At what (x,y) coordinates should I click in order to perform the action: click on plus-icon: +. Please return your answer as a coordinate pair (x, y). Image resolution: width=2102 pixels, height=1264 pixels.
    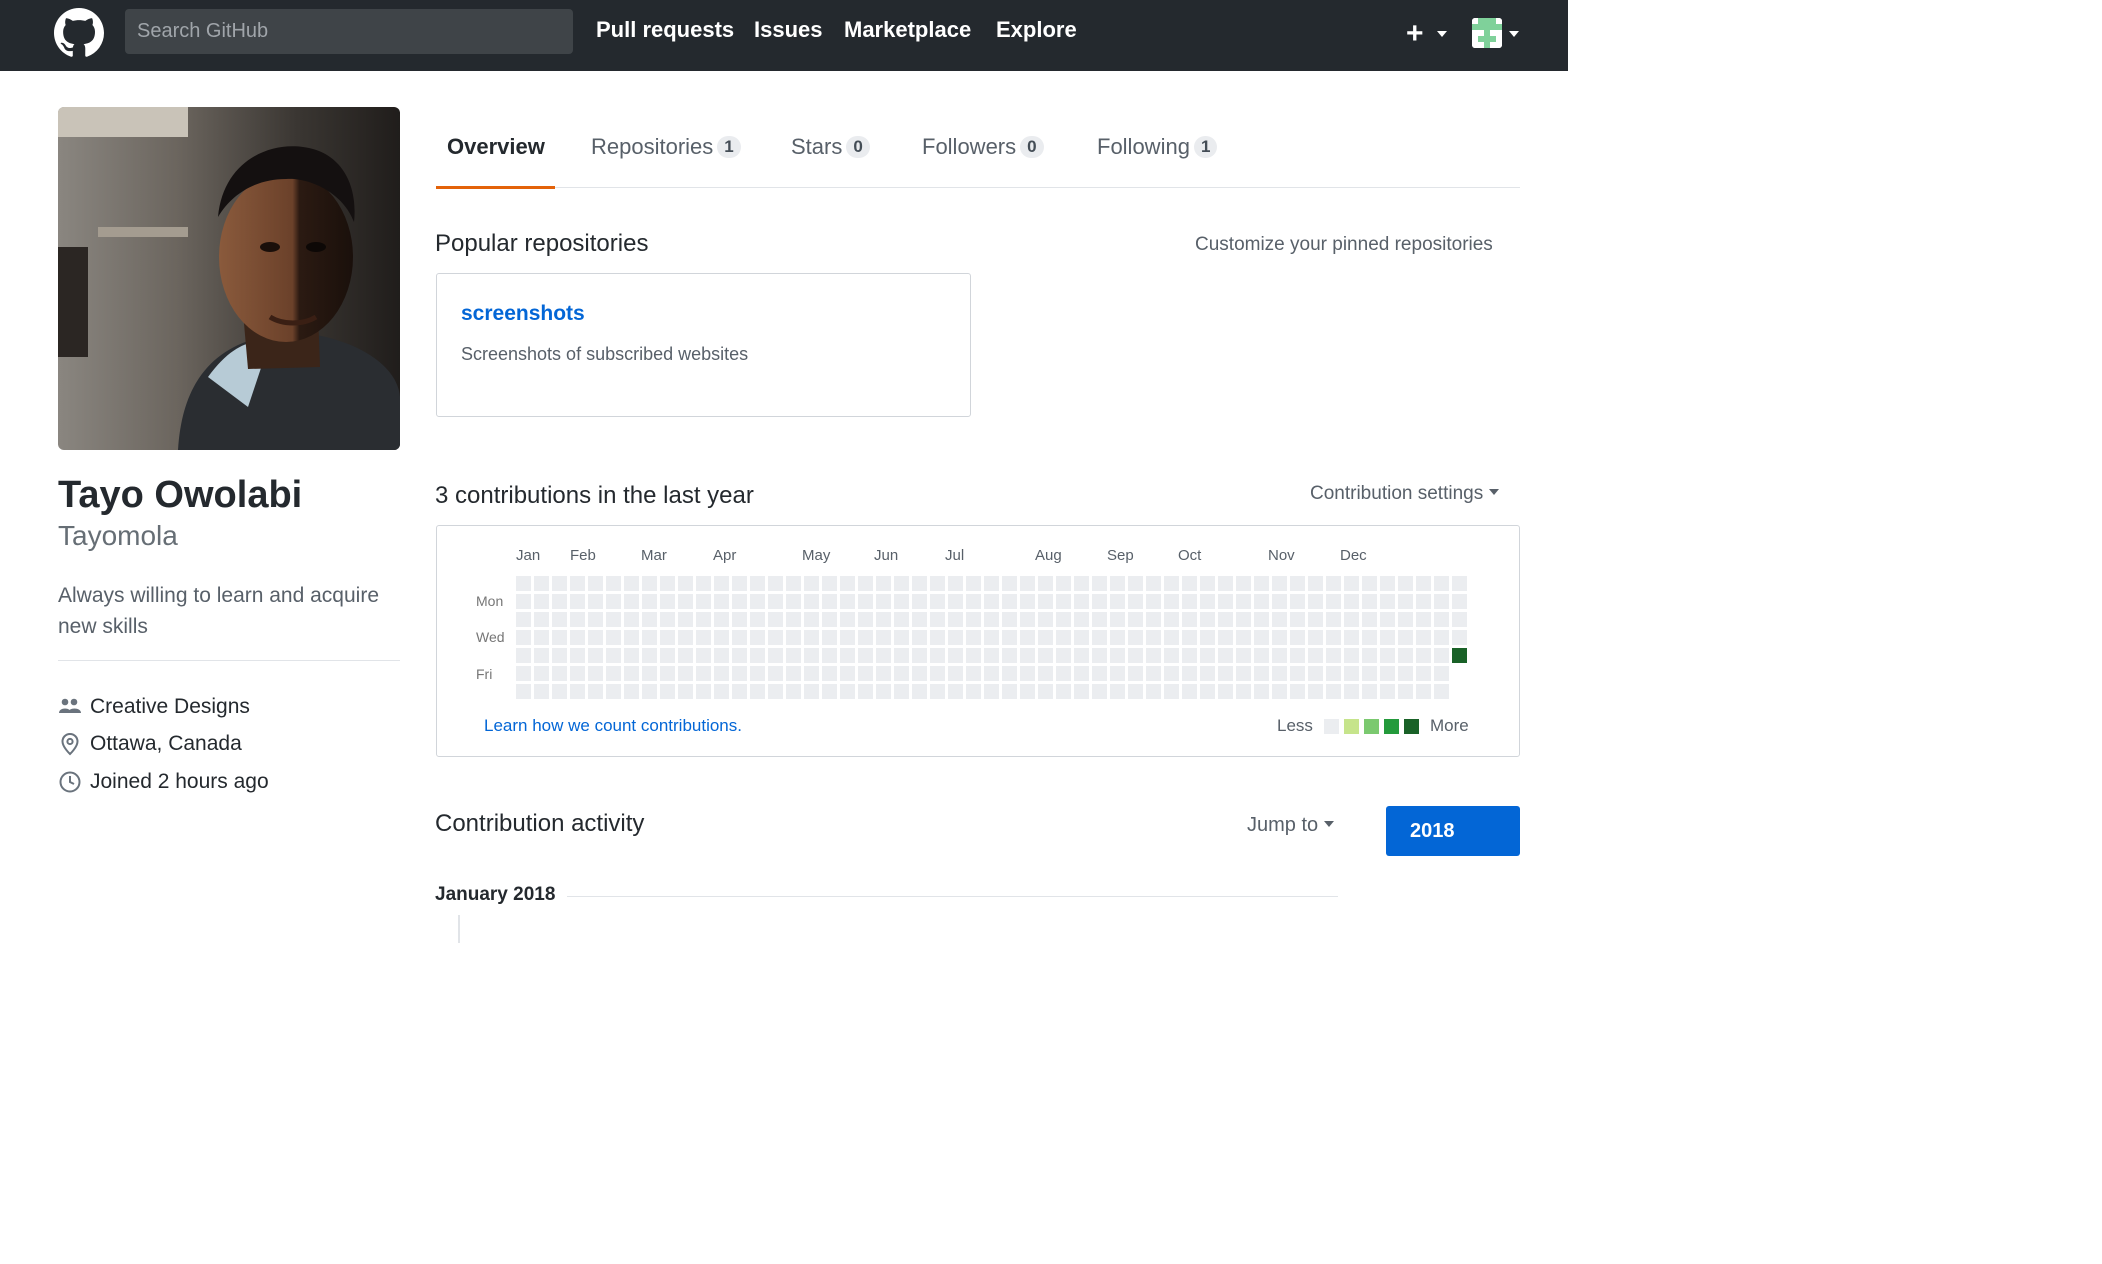
    Looking at the image, I should click on (1415, 34).